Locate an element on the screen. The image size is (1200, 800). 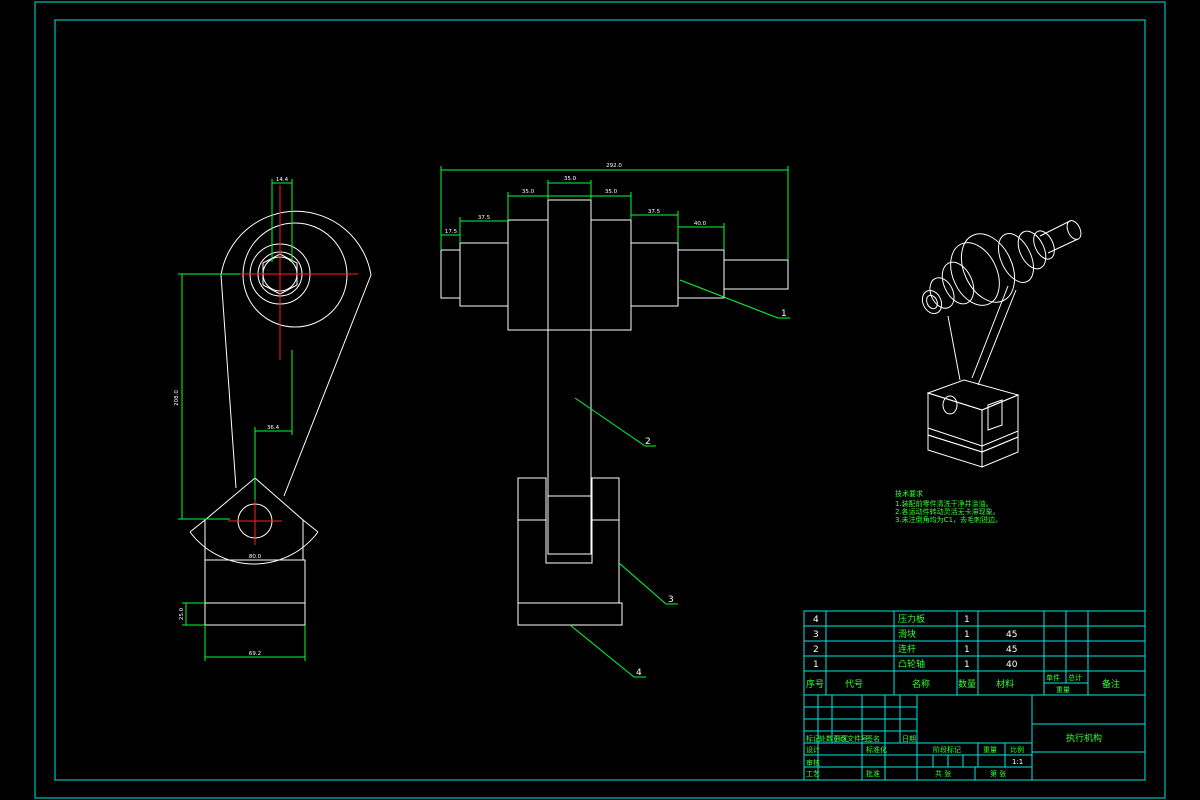
bom-header-code: 代号 is located at coordinates (854, 684).